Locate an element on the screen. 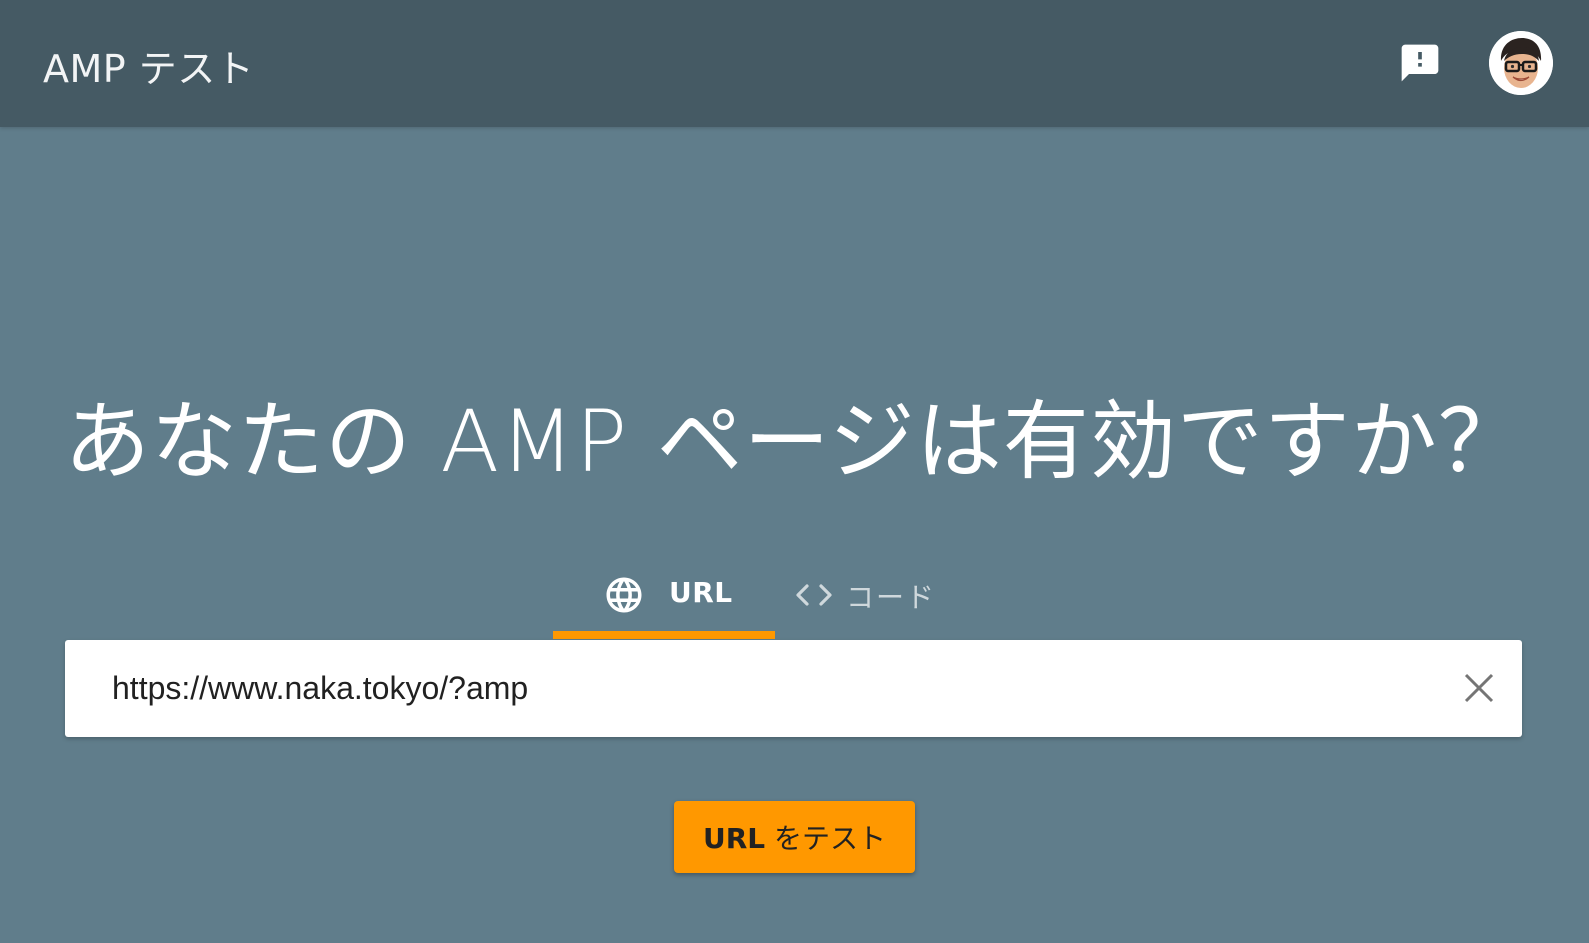  code-icon is located at coordinates (814, 595).